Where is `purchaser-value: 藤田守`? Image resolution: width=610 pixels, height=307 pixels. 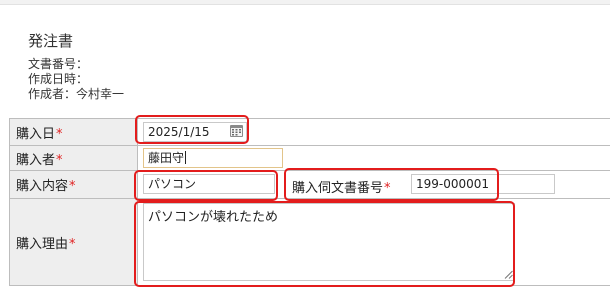 purchaser-value: 藤田守 is located at coordinates (166, 158).